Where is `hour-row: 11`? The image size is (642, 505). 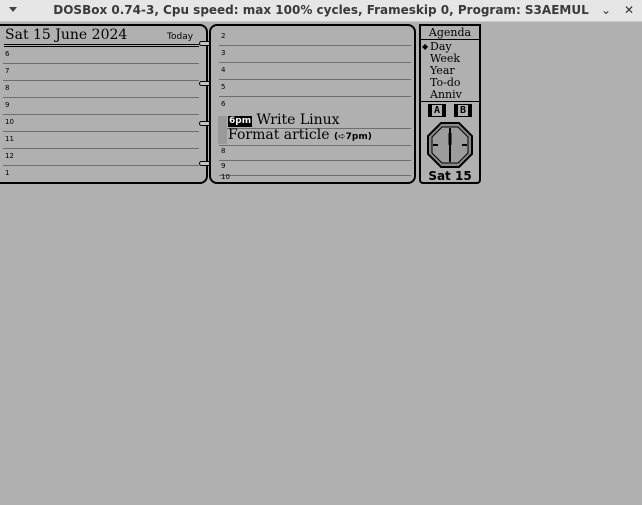
hour-row: 11 is located at coordinates (101, 140).